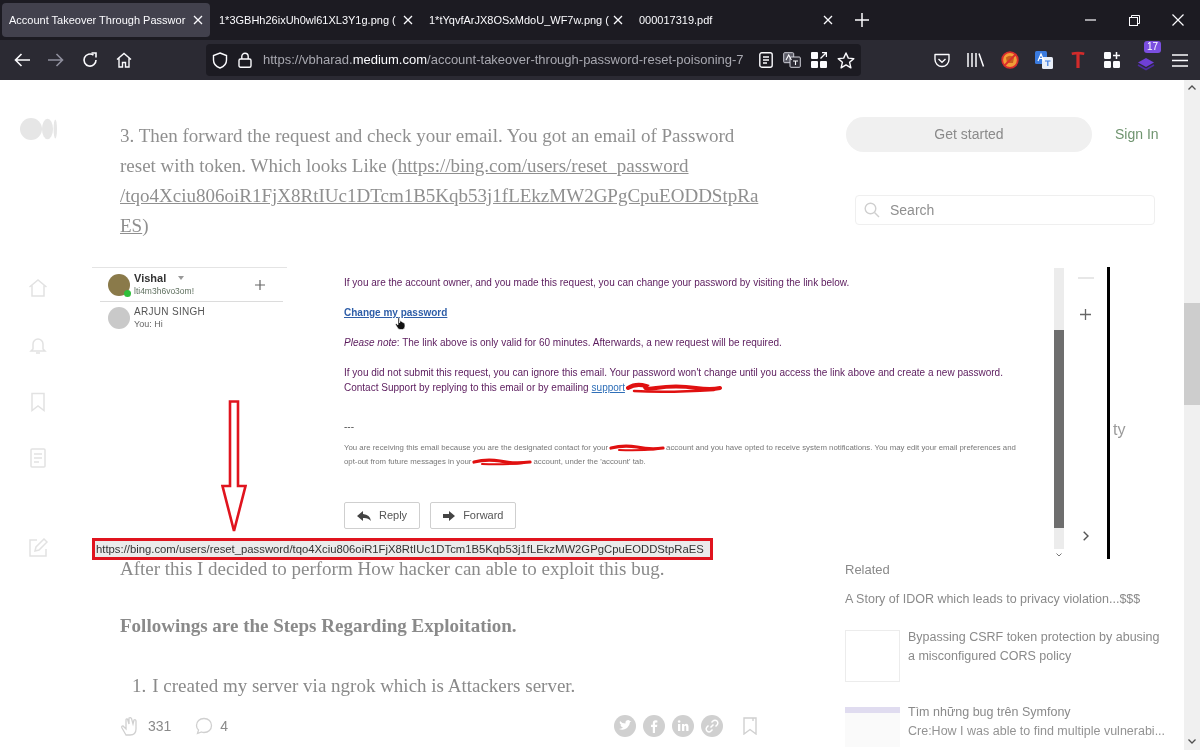  Describe the element at coordinates (106, 20) in the screenshot. I see `browser-tab: Account Takeover Through Passwor` at that location.